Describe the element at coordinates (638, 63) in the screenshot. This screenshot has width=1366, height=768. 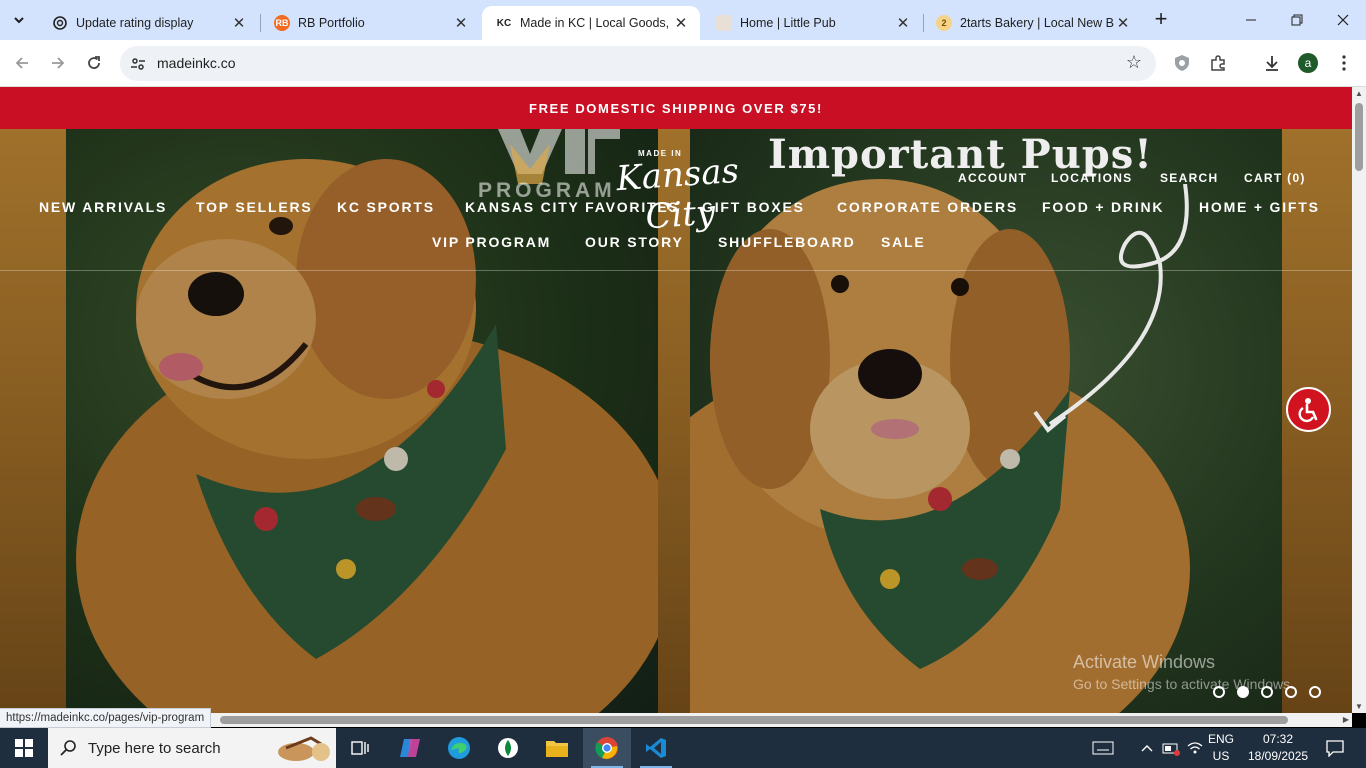
I see `address-bar: madeinkc.co ☆` at that location.